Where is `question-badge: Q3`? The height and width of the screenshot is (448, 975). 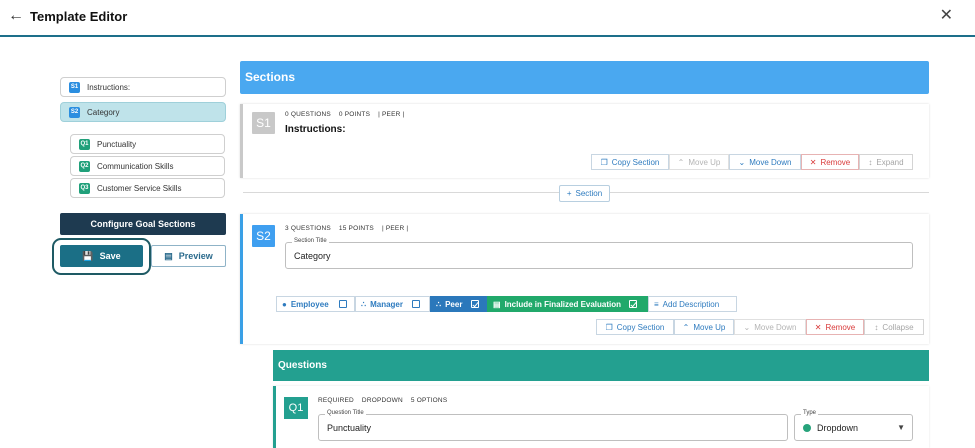 question-badge: Q3 is located at coordinates (84, 188).